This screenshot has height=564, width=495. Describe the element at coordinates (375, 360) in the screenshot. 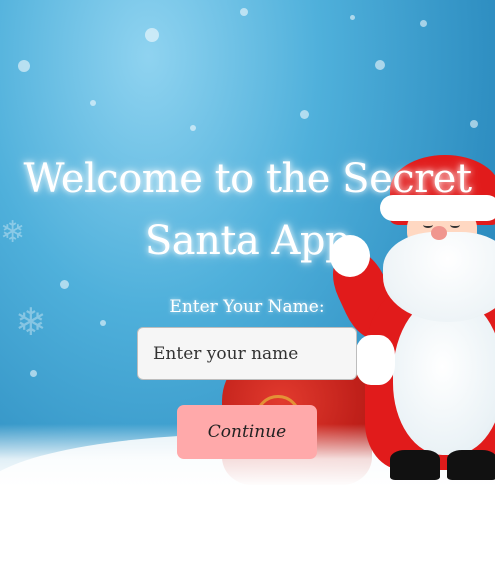

I see `santa-cuff` at that location.